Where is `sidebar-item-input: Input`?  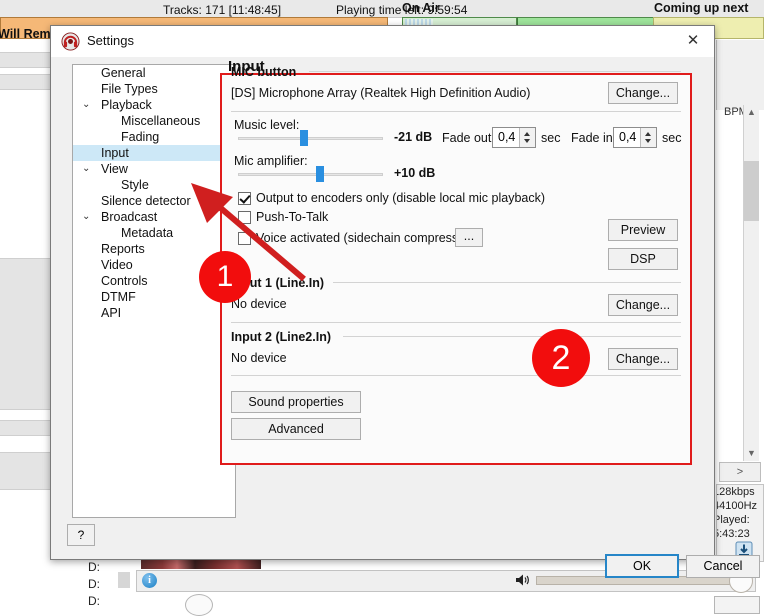 sidebar-item-input: Input is located at coordinates (154, 153).